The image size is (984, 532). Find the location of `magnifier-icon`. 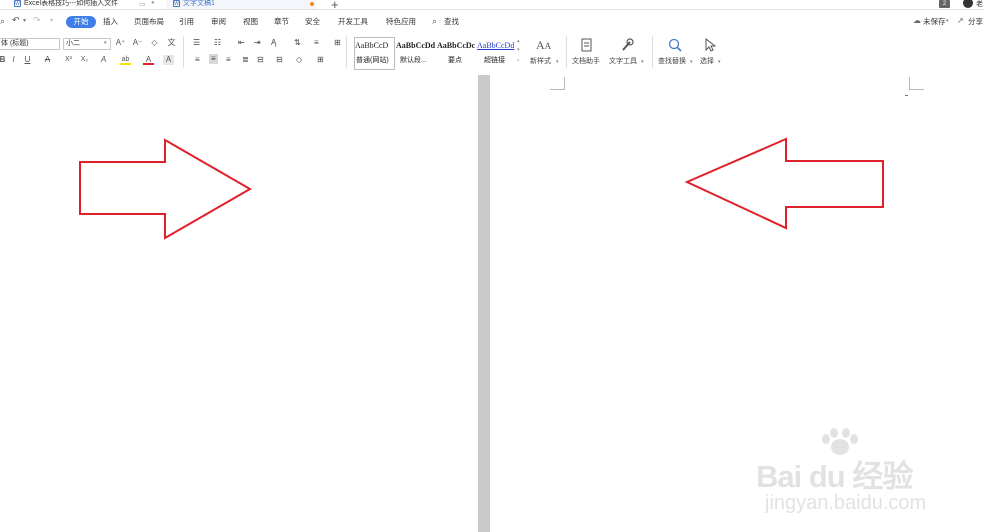

magnifier-icon is located at coordinates (675, 45).